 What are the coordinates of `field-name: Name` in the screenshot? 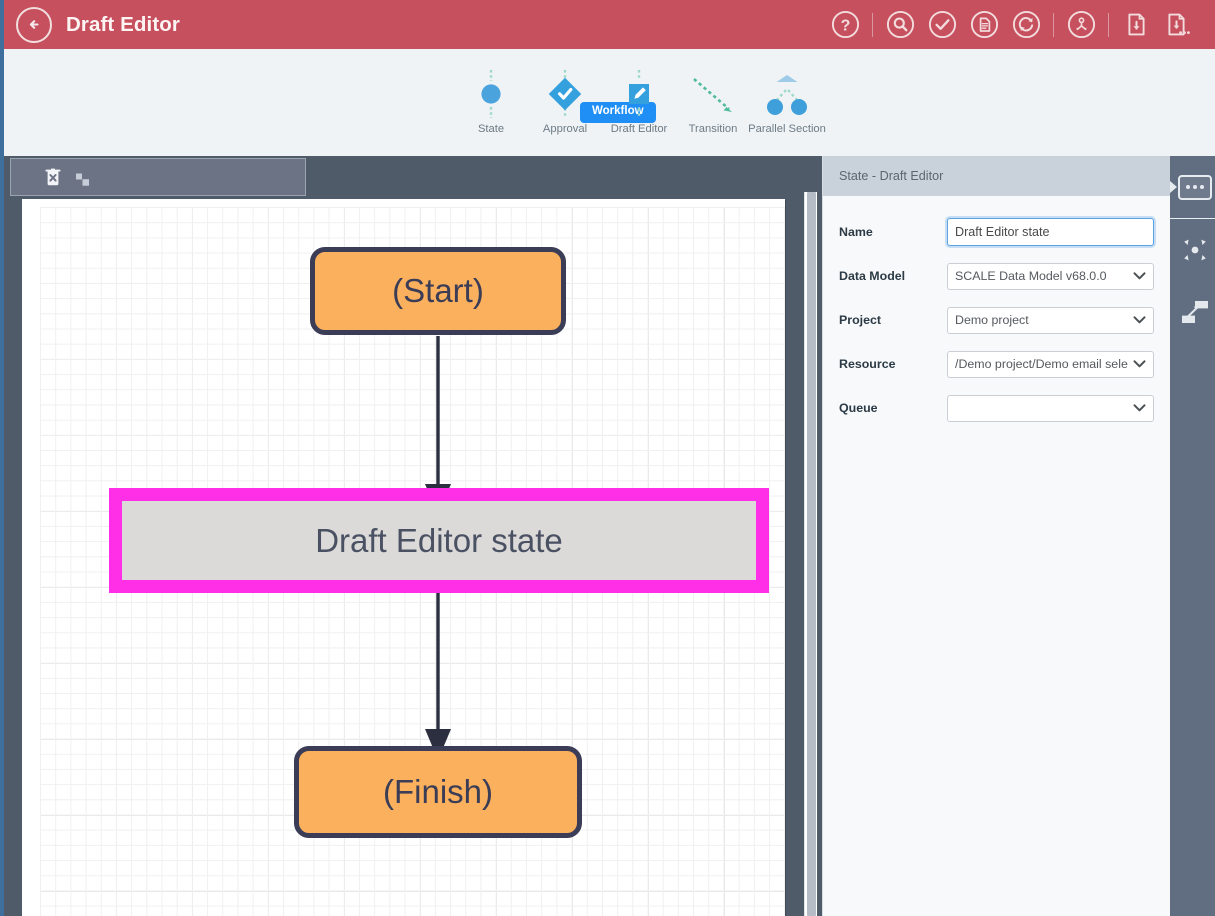 It's located at (996, 232).